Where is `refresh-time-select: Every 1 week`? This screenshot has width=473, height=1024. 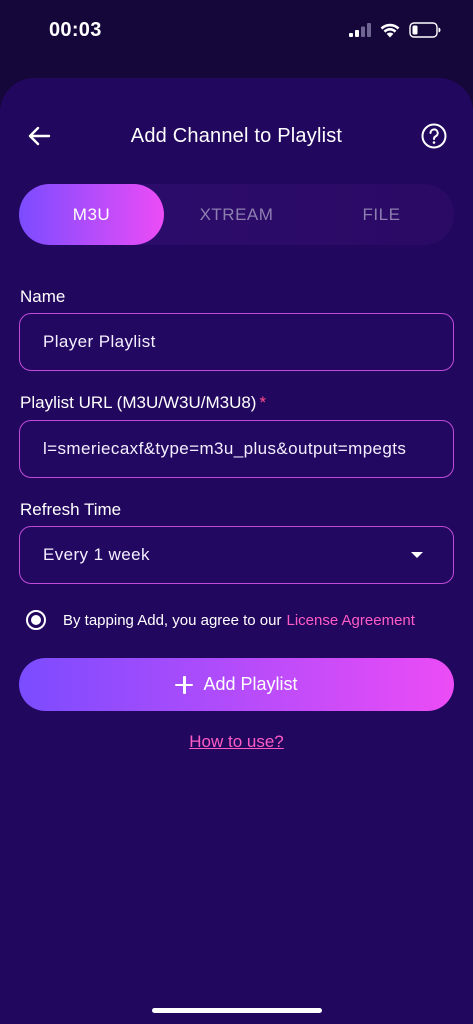
refresh-time-select: Every 1 week is located at coordinates (236, 555).